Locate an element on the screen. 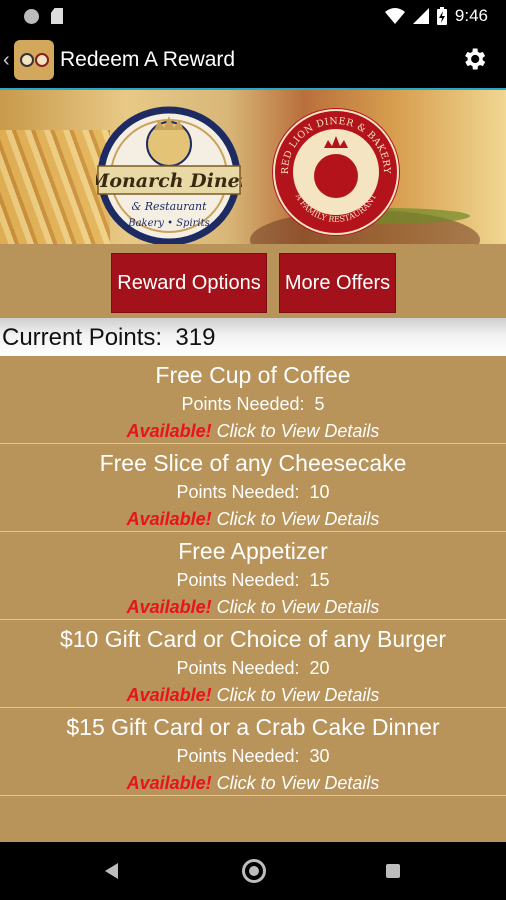 The width and height of the screenshot is (506, 900). page-title: Redeem A Reward is located at coordinates (148, 59).